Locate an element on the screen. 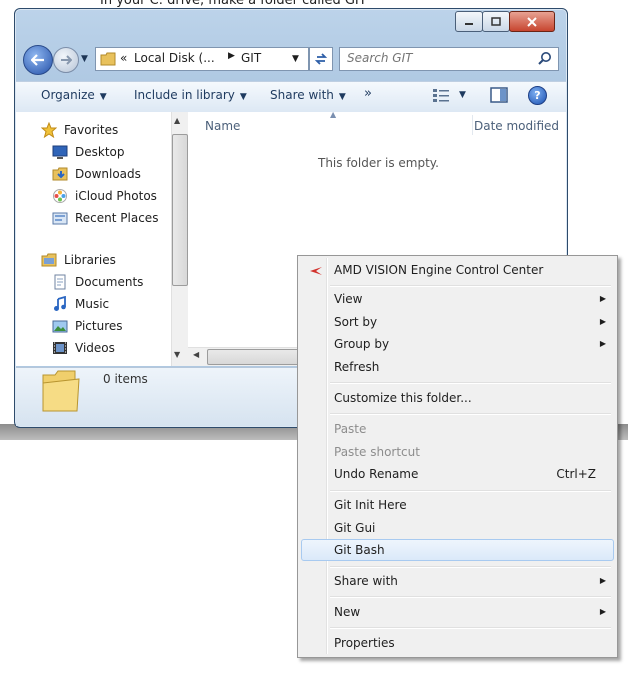  nav-label: Music is located at coordinates (92, 304).